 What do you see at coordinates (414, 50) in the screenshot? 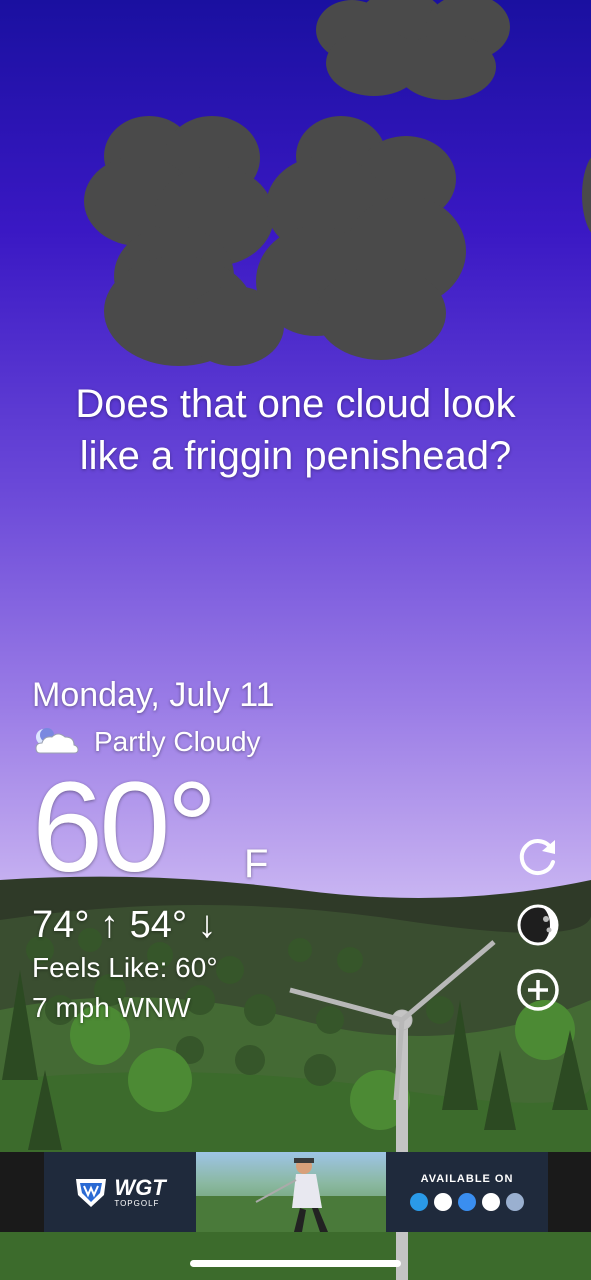
I see `storm-cloud-top` at bounding box center [414, 50].